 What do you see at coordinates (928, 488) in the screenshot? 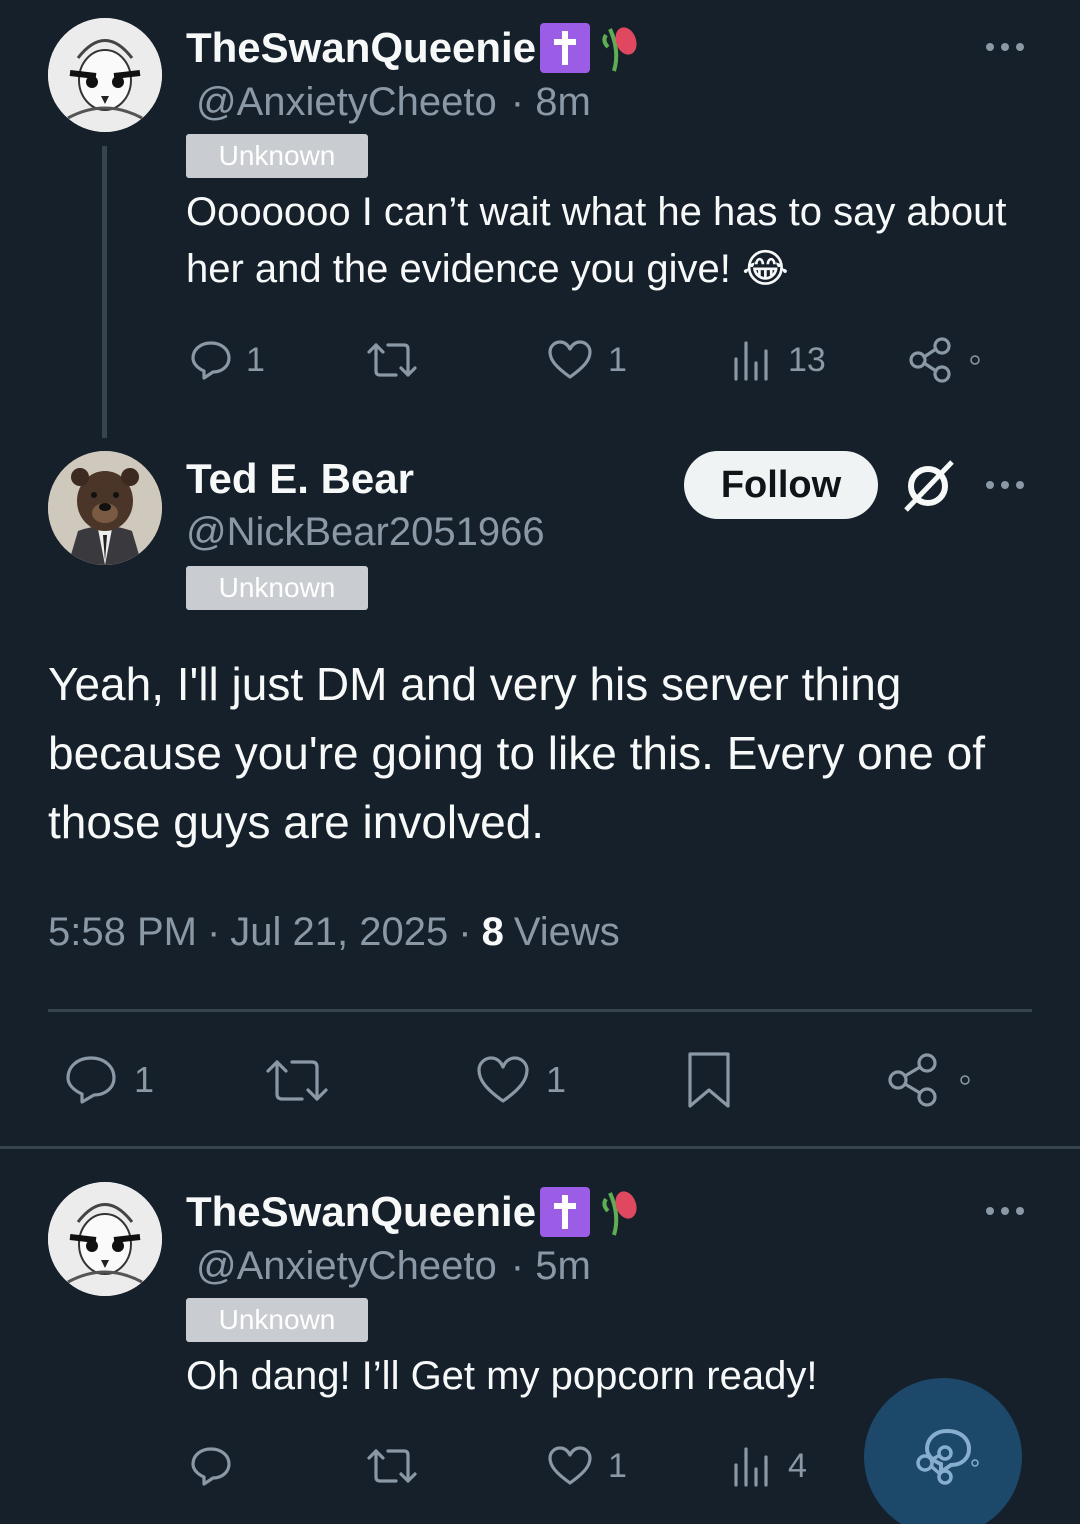
I see `grok-icon` at bounding box center [928, 488].